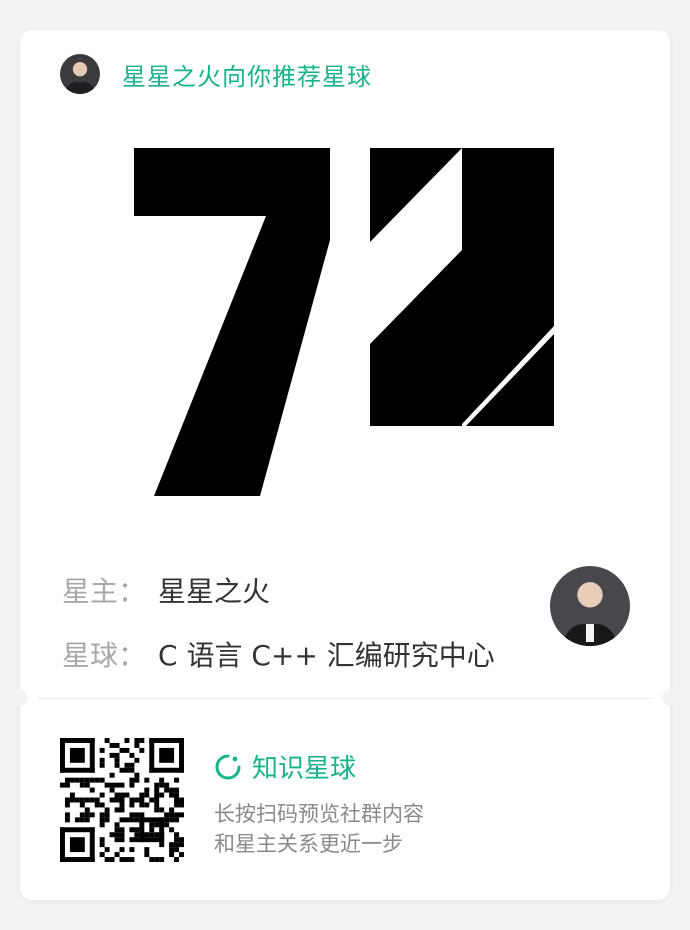  What do you see at coordinates (590, 606) in the screenshot?
I see `owner-avatar` at bounding box center [590, 606].